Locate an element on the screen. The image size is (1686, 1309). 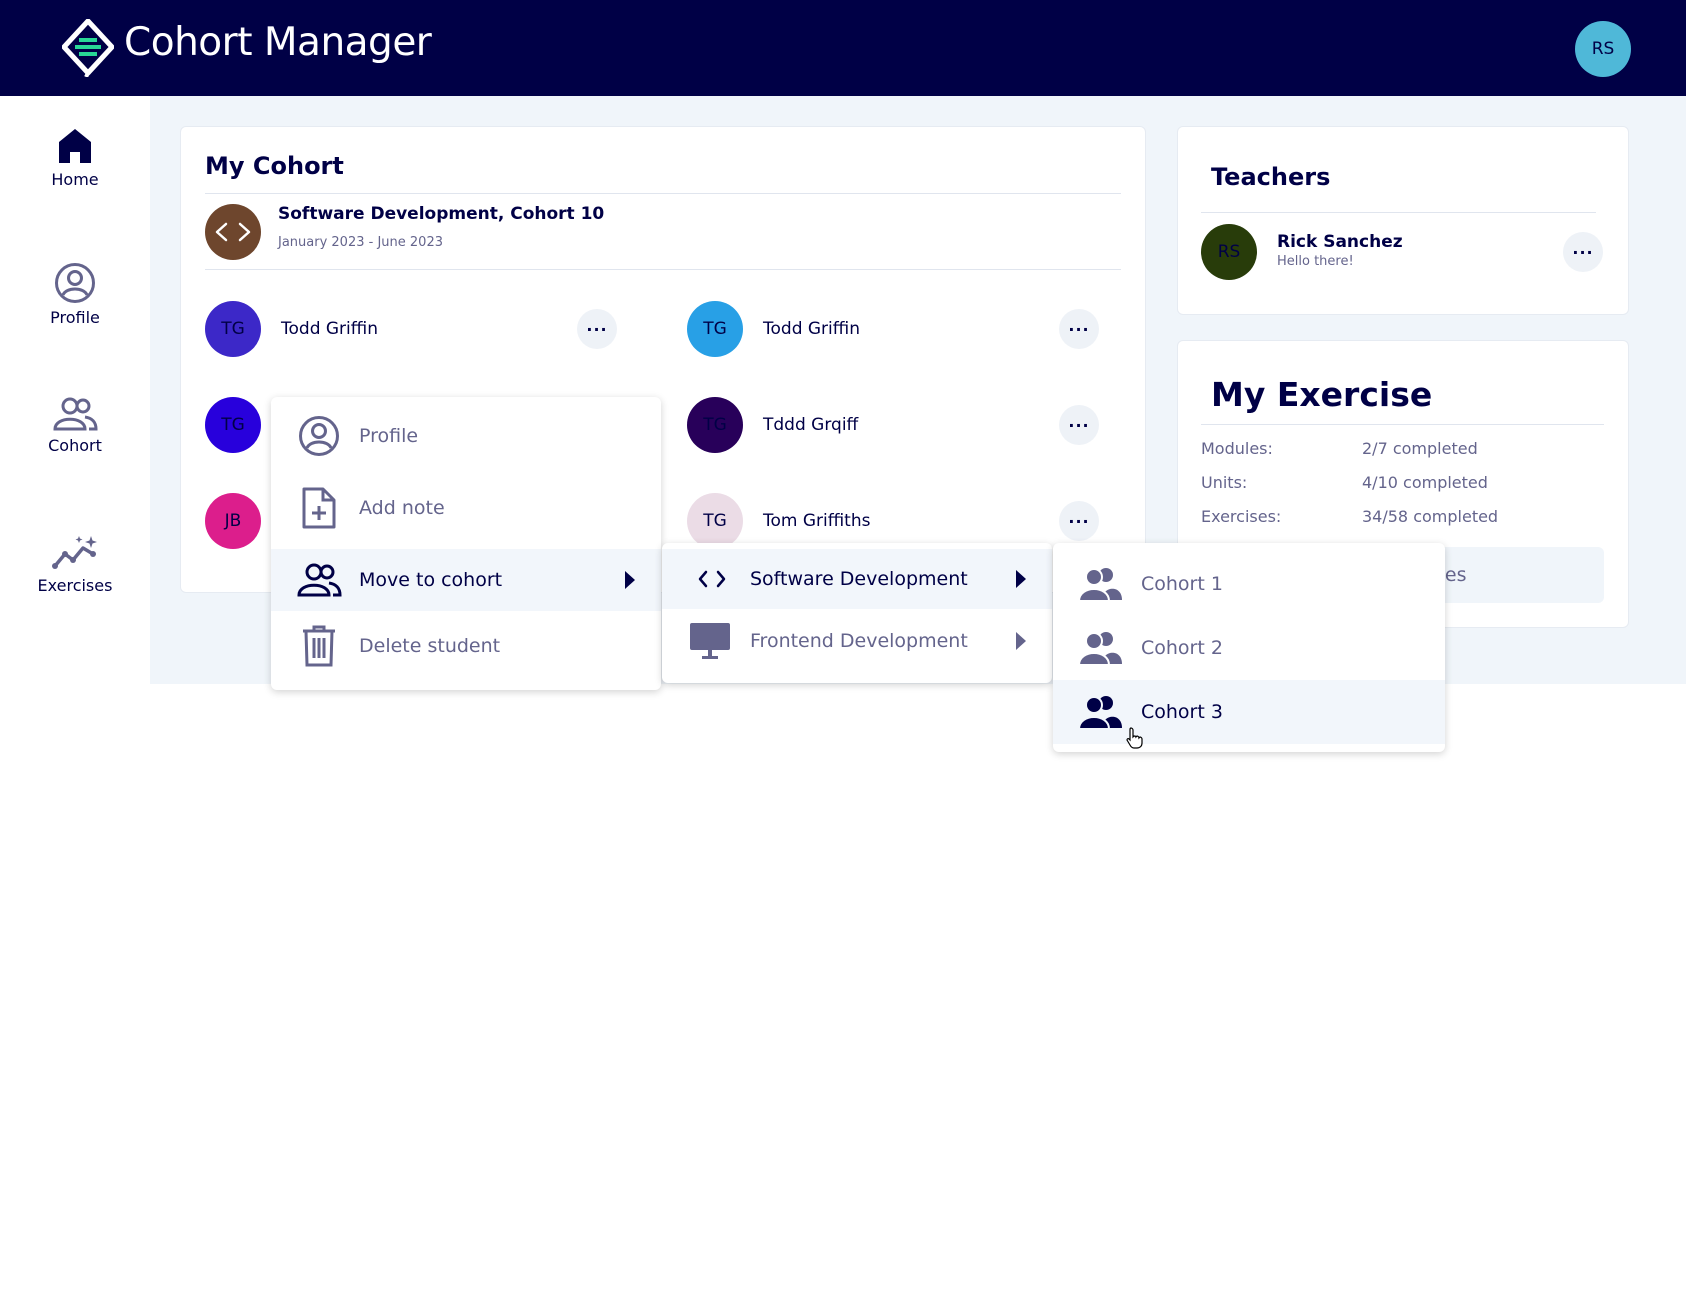
menu-item-software-development: Software Development is located at coordinates (857, 579).